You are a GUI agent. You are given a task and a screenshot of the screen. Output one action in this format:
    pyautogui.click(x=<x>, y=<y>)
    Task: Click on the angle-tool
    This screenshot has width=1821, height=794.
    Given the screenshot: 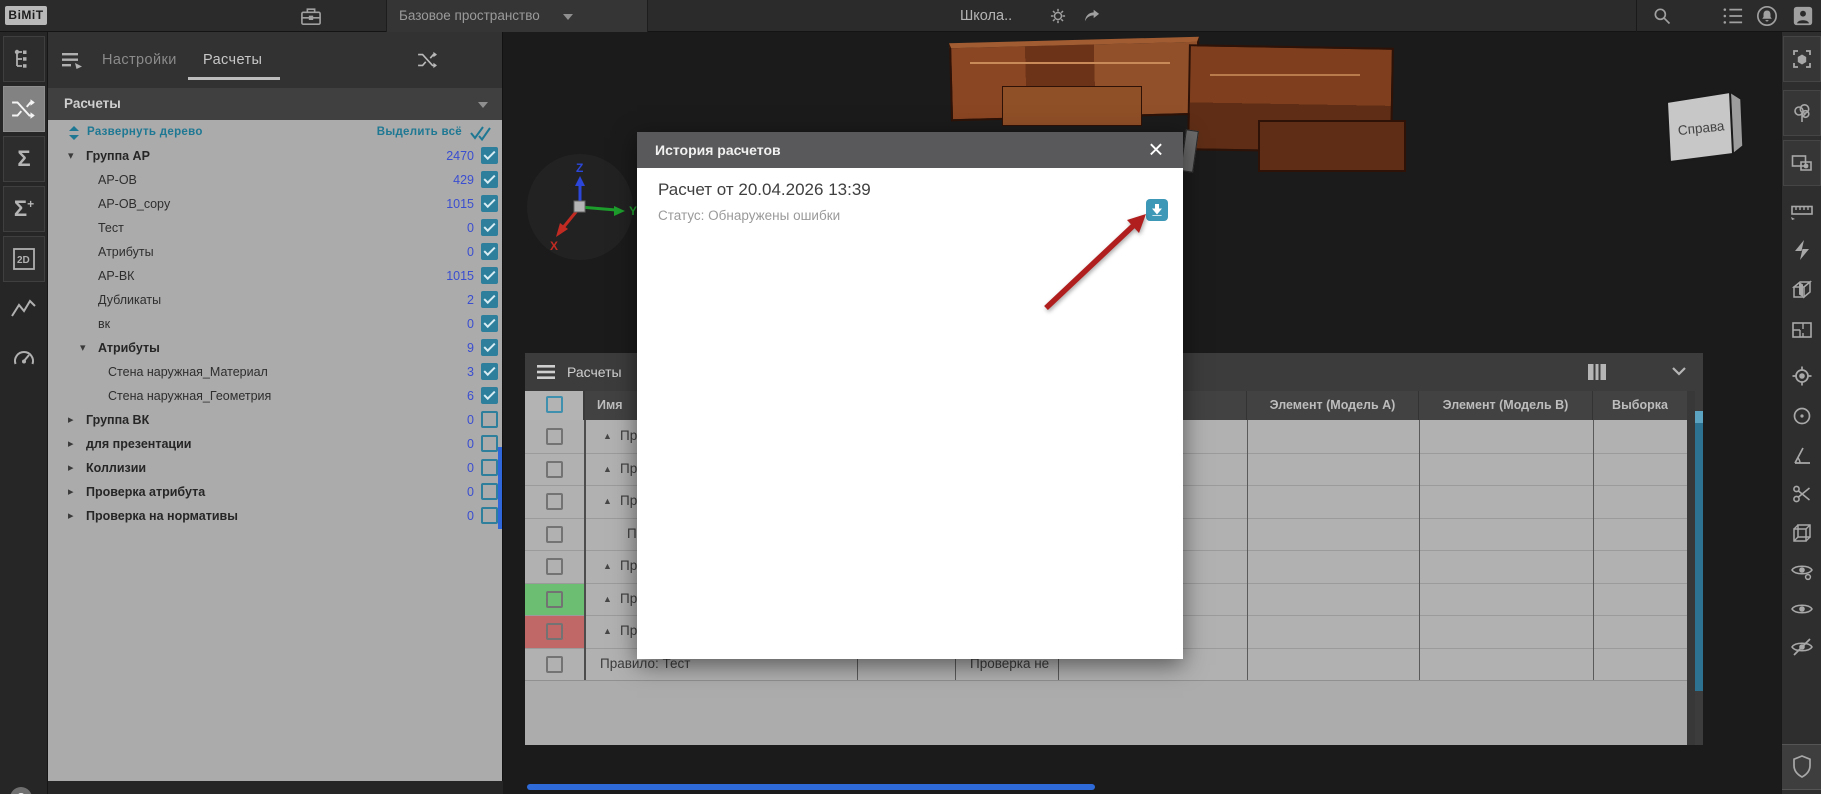 What is the action you would take?
    pyautogui.click(x=1802, y=456)
    